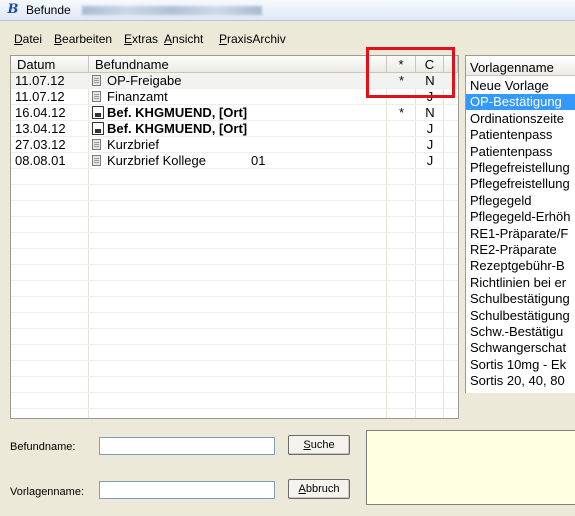 This screenshot has height=516, width=575. What do you see at coordinates (156, 160) in the screenshot?
I see `row-name: Kurzbrief Kollege` at bounding box center [156, 160].